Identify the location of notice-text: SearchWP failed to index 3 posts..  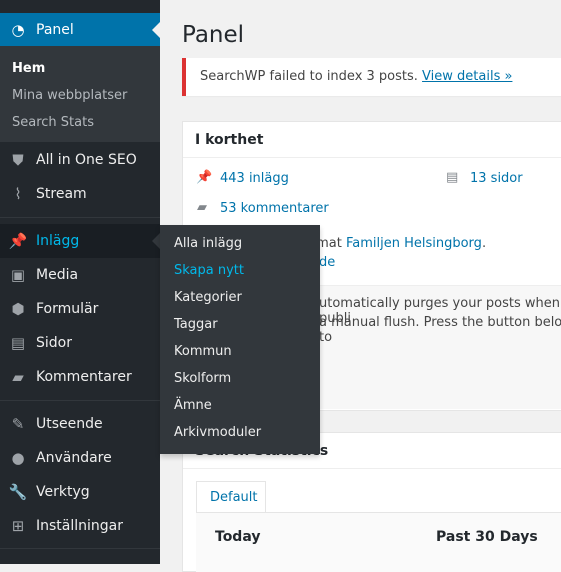
(311, 76).